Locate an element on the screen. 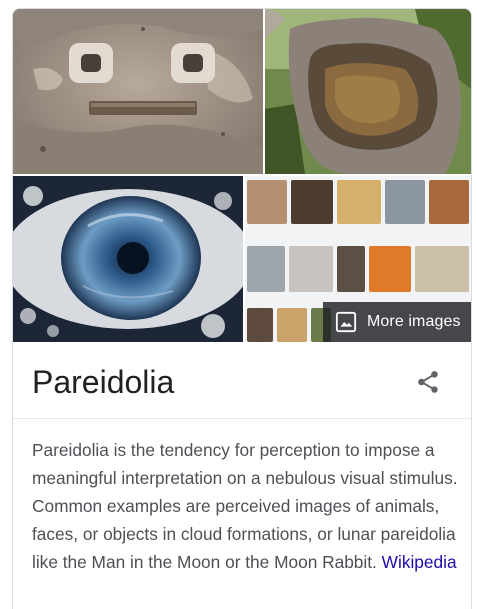  wikipedia-link: Wikipedia is located at coordinates (419, 562).